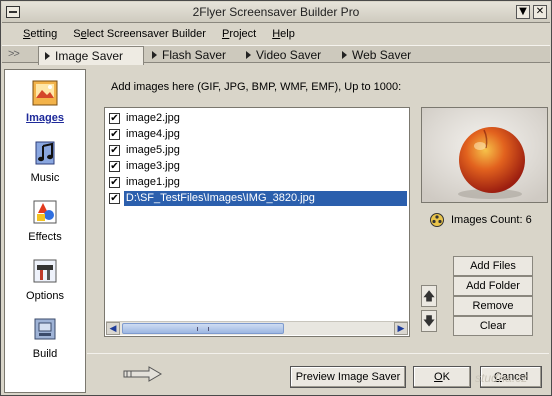 This screenshot has width=552, height=396. What do you see at coordinates (153, 118) in the screenshot?
I see `file-name: image2.jpg` at bounding box center [153, 118].